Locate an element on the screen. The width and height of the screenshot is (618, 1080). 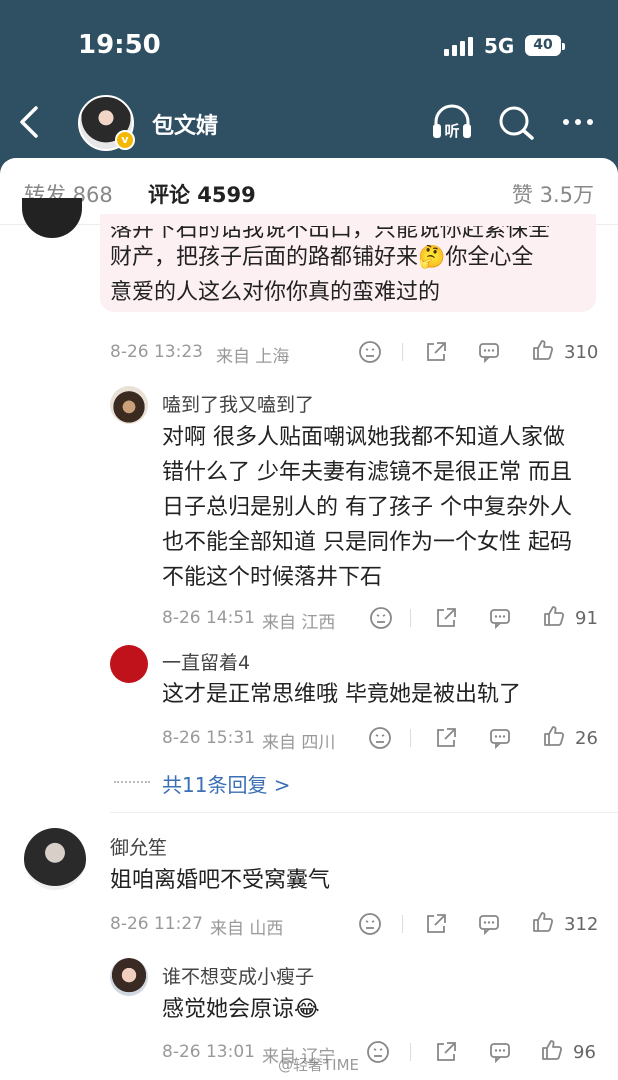
like-count: 96 is located at coordinates (584, 1052).